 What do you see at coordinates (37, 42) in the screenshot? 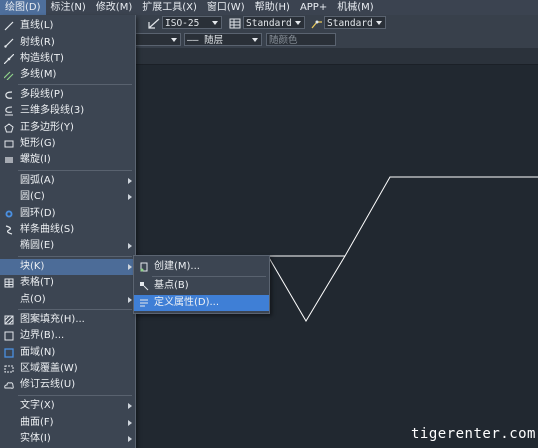
I see `draw-menu-item-label: 射线(R)` at bounding box center [37, 42].